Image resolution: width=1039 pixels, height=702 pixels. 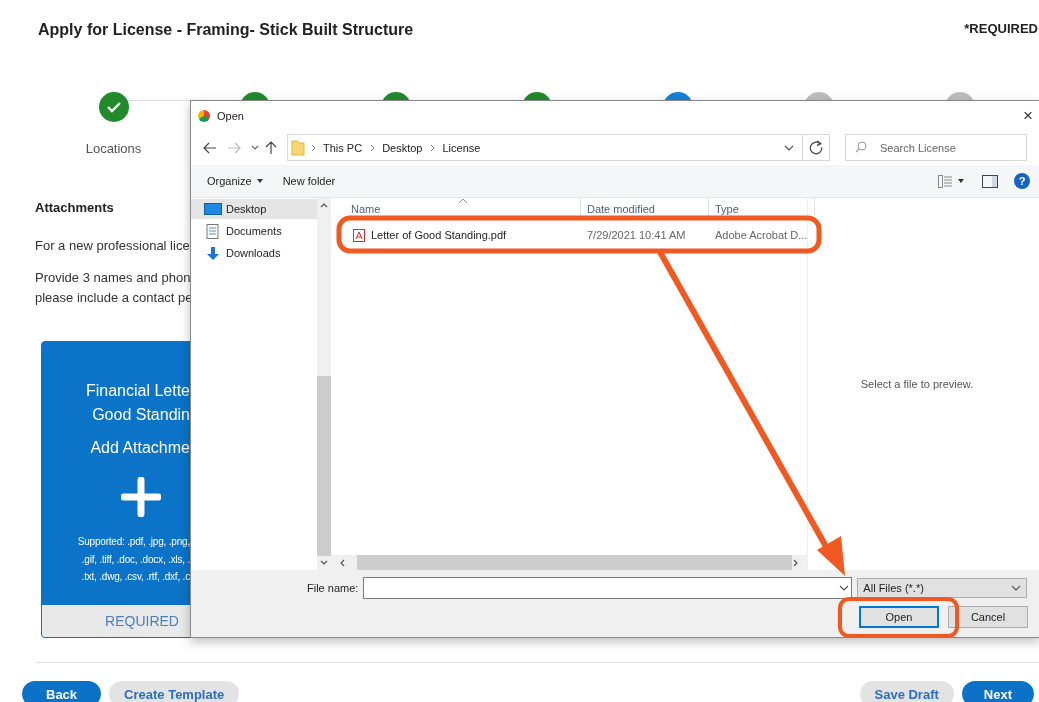 What do you see at coordinates (899, 617) in the screenshot?
I see `open-button: Open` at bounding box center [899, 617].